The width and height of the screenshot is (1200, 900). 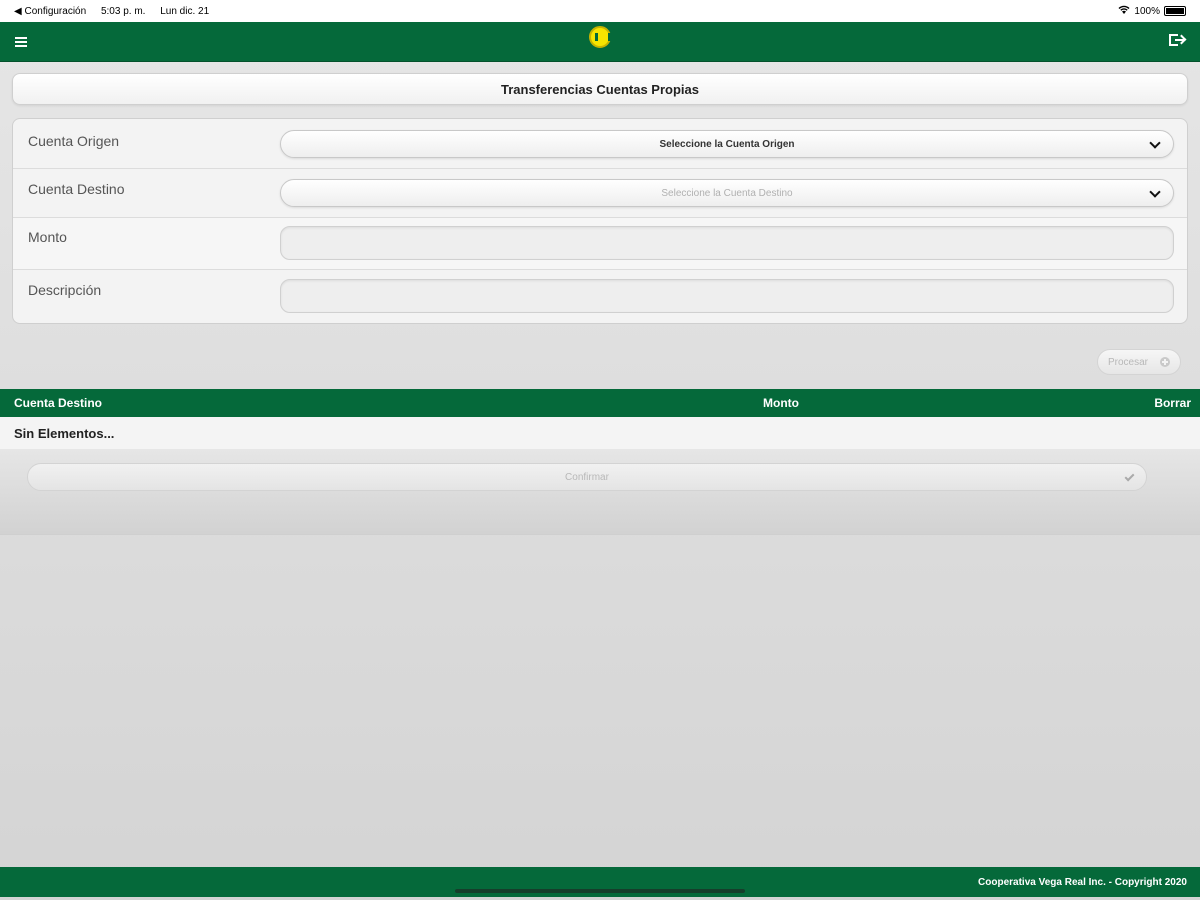 What do you see at coordinates (600, 492) in the screenshot?
I see `confirm-area: Confirmar` at bounding box center [600, 492].